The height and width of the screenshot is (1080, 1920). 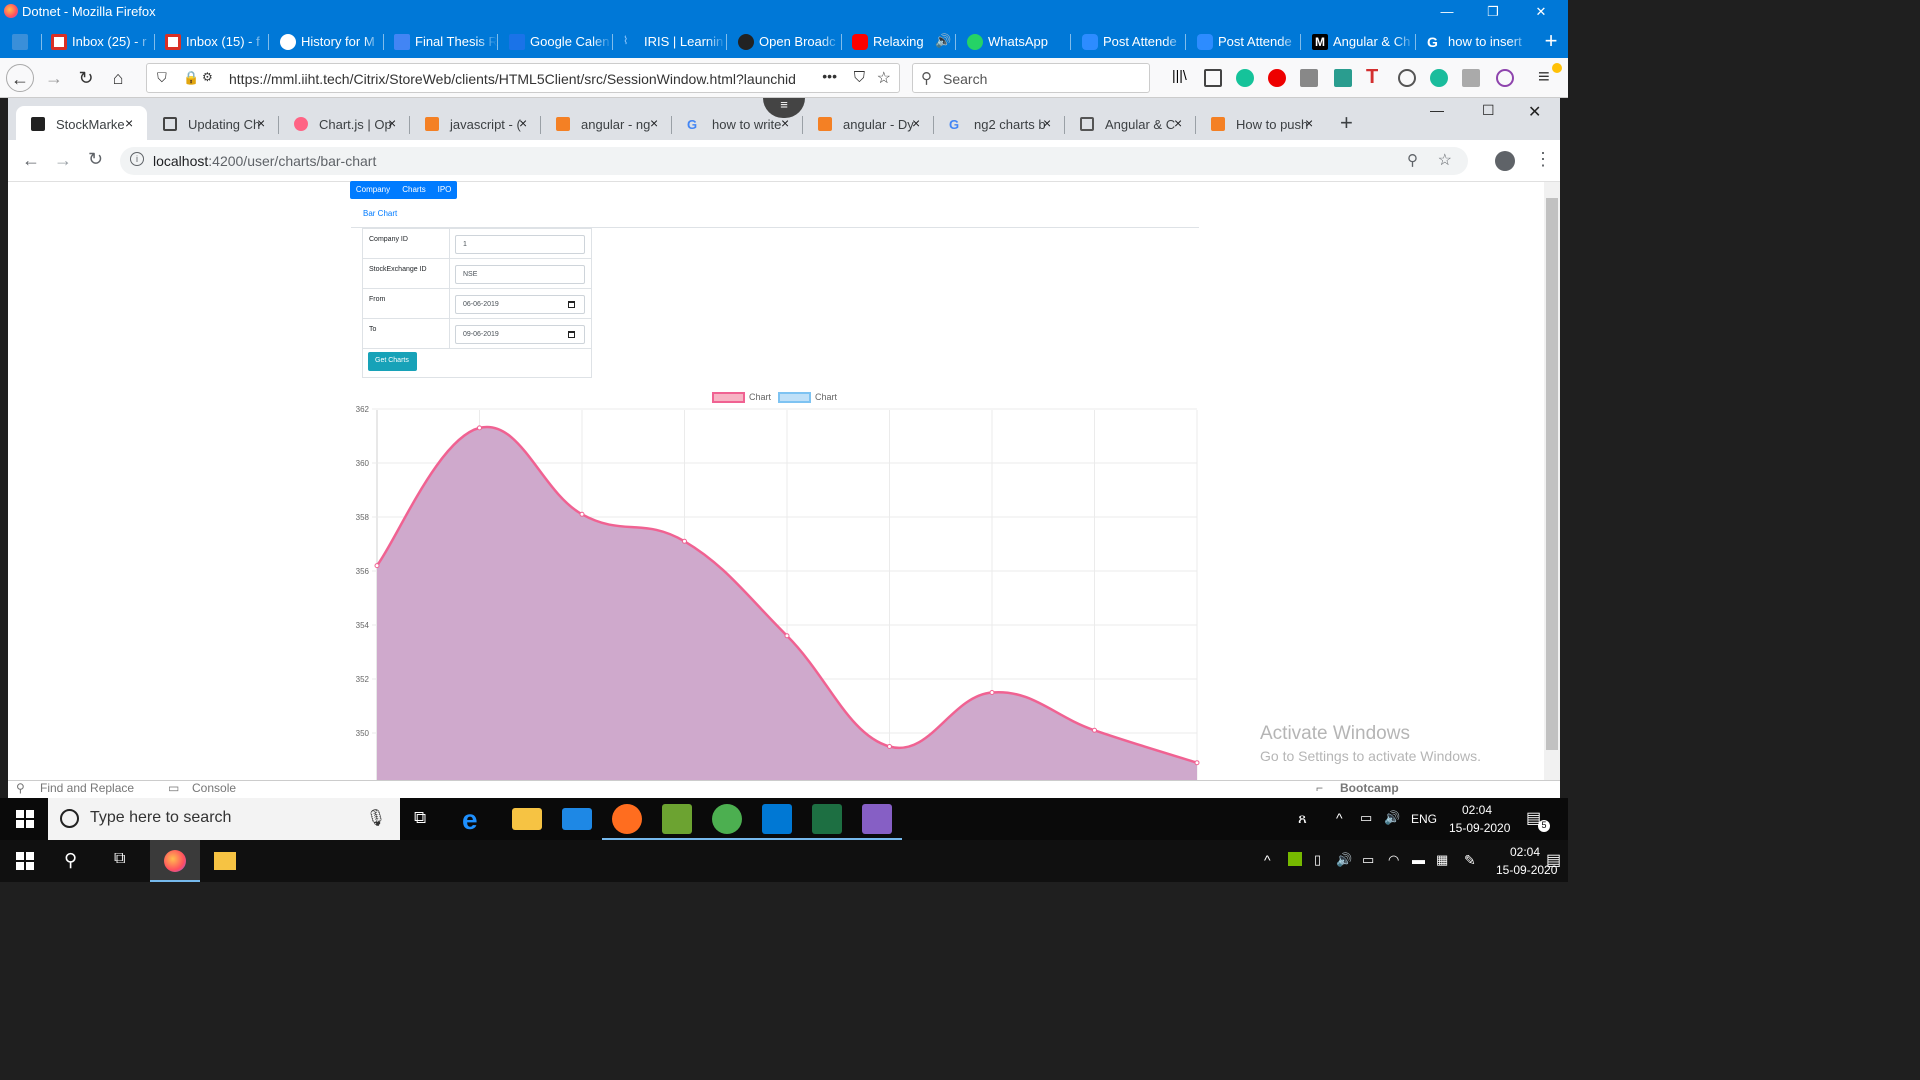 I want to click on network-icon: ▭, so click(x=1366, y=818).